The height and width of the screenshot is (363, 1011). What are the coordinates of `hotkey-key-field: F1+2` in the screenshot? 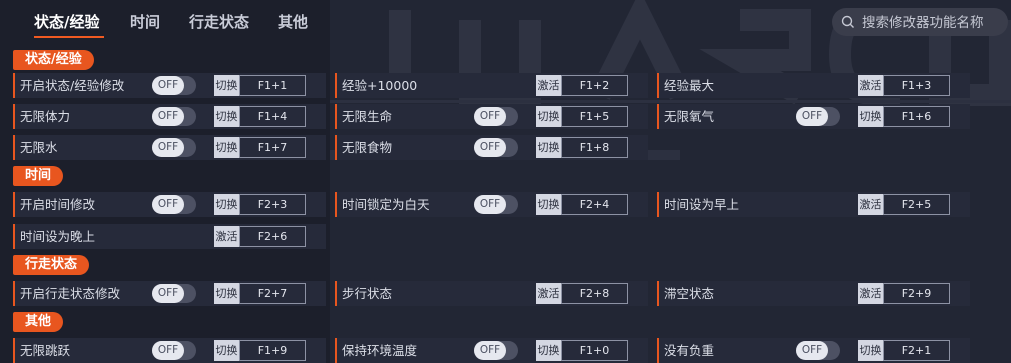 It's located at (594, 85).